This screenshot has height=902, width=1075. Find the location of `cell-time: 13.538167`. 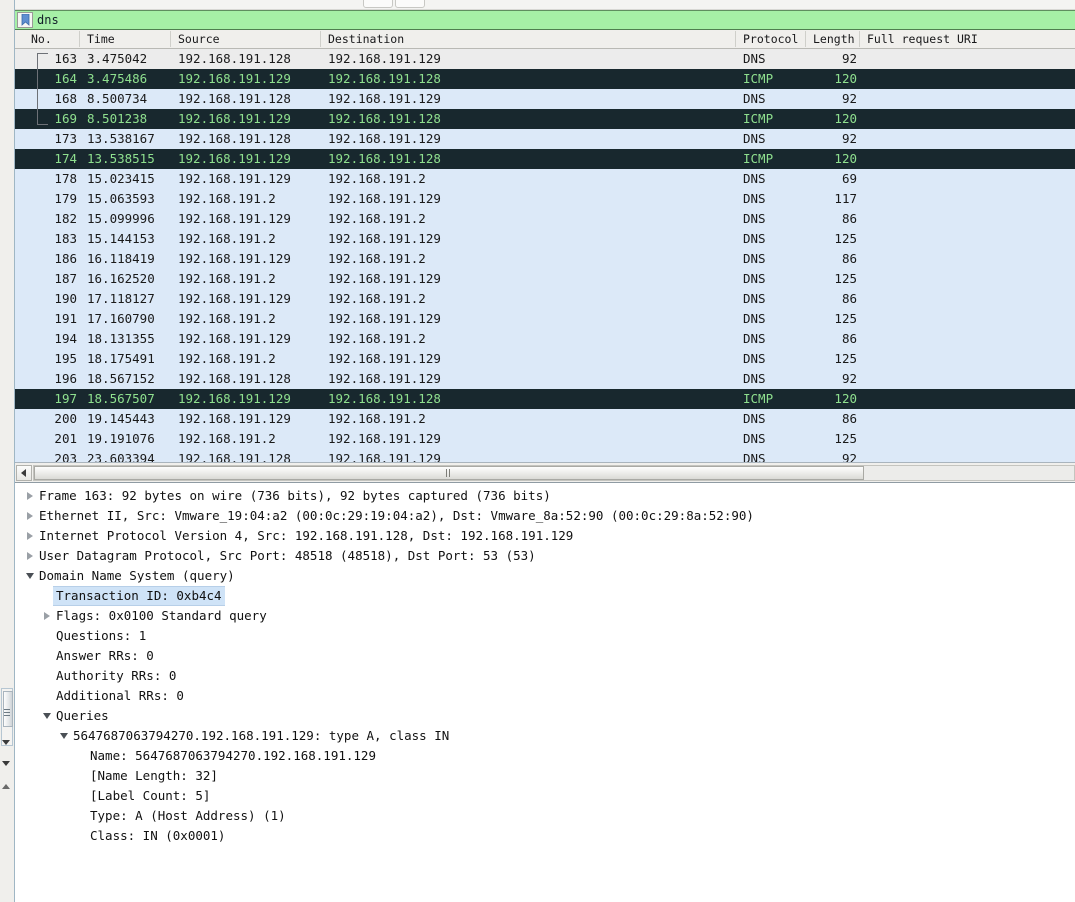

cell-time: 13.538167 is located at coordinates (121, 138).